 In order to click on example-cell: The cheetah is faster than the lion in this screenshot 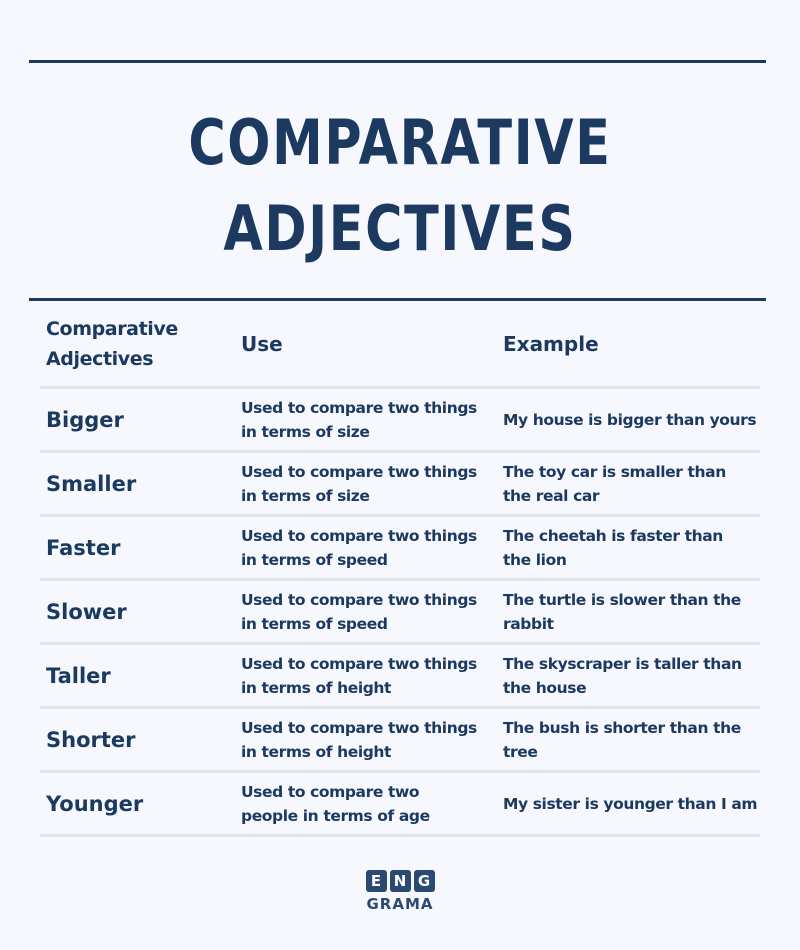, I will do `click(631, 548)`.